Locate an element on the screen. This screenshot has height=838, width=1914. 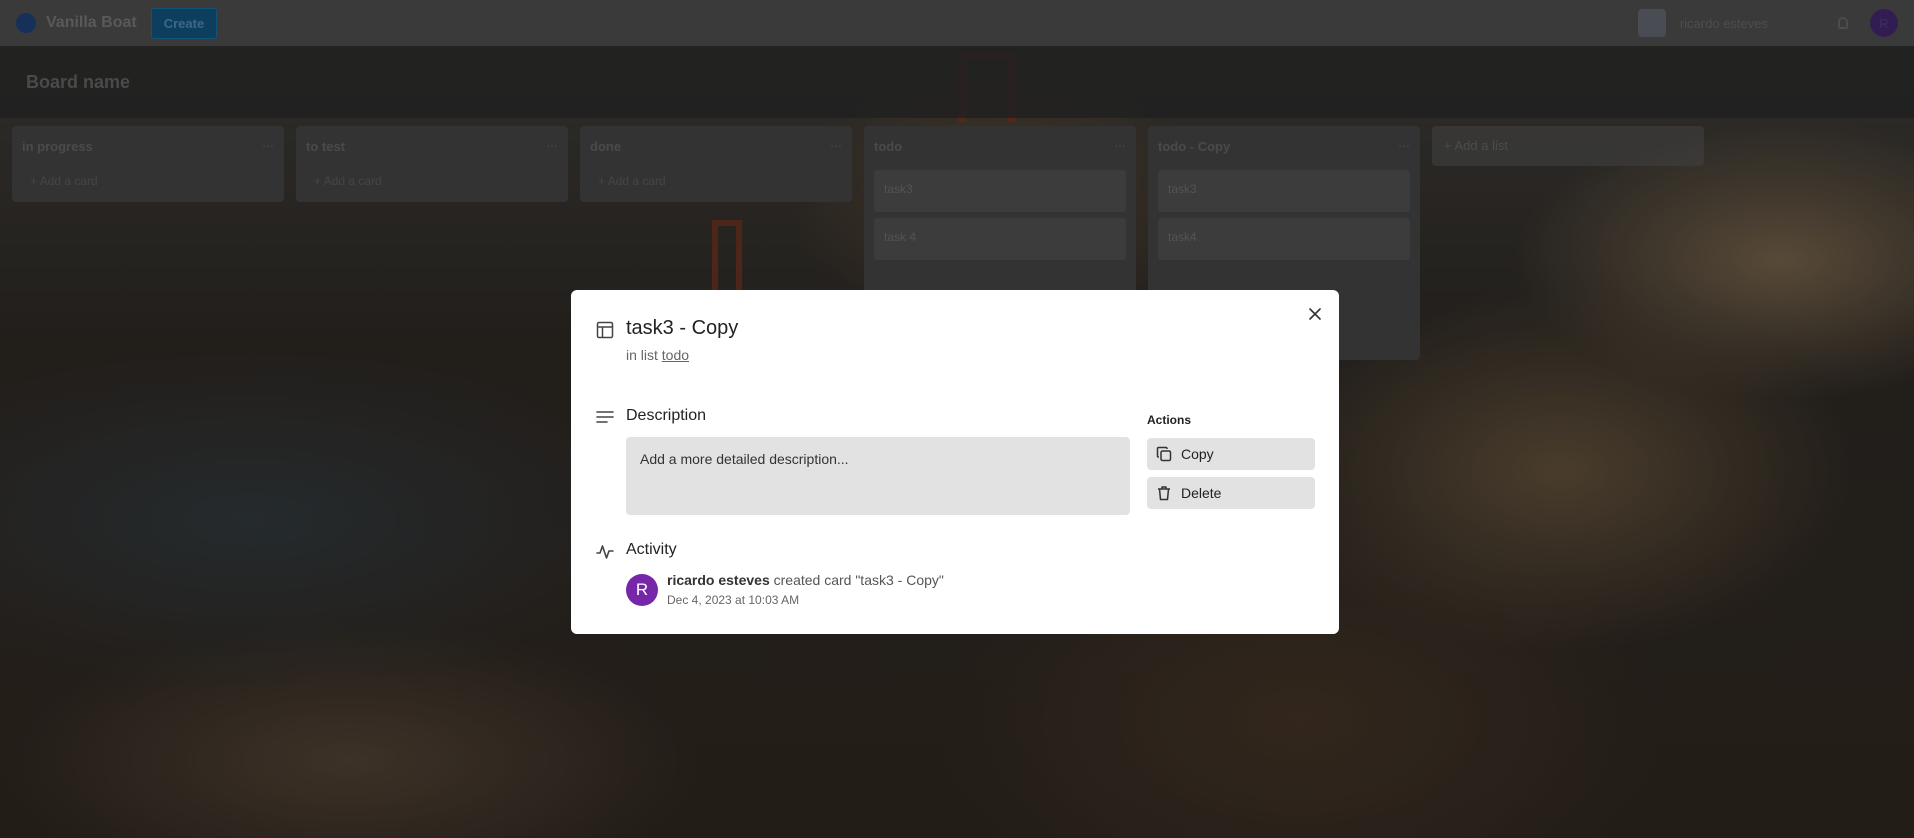
actions-heading: Actions is located at coordinates (1169, 420).